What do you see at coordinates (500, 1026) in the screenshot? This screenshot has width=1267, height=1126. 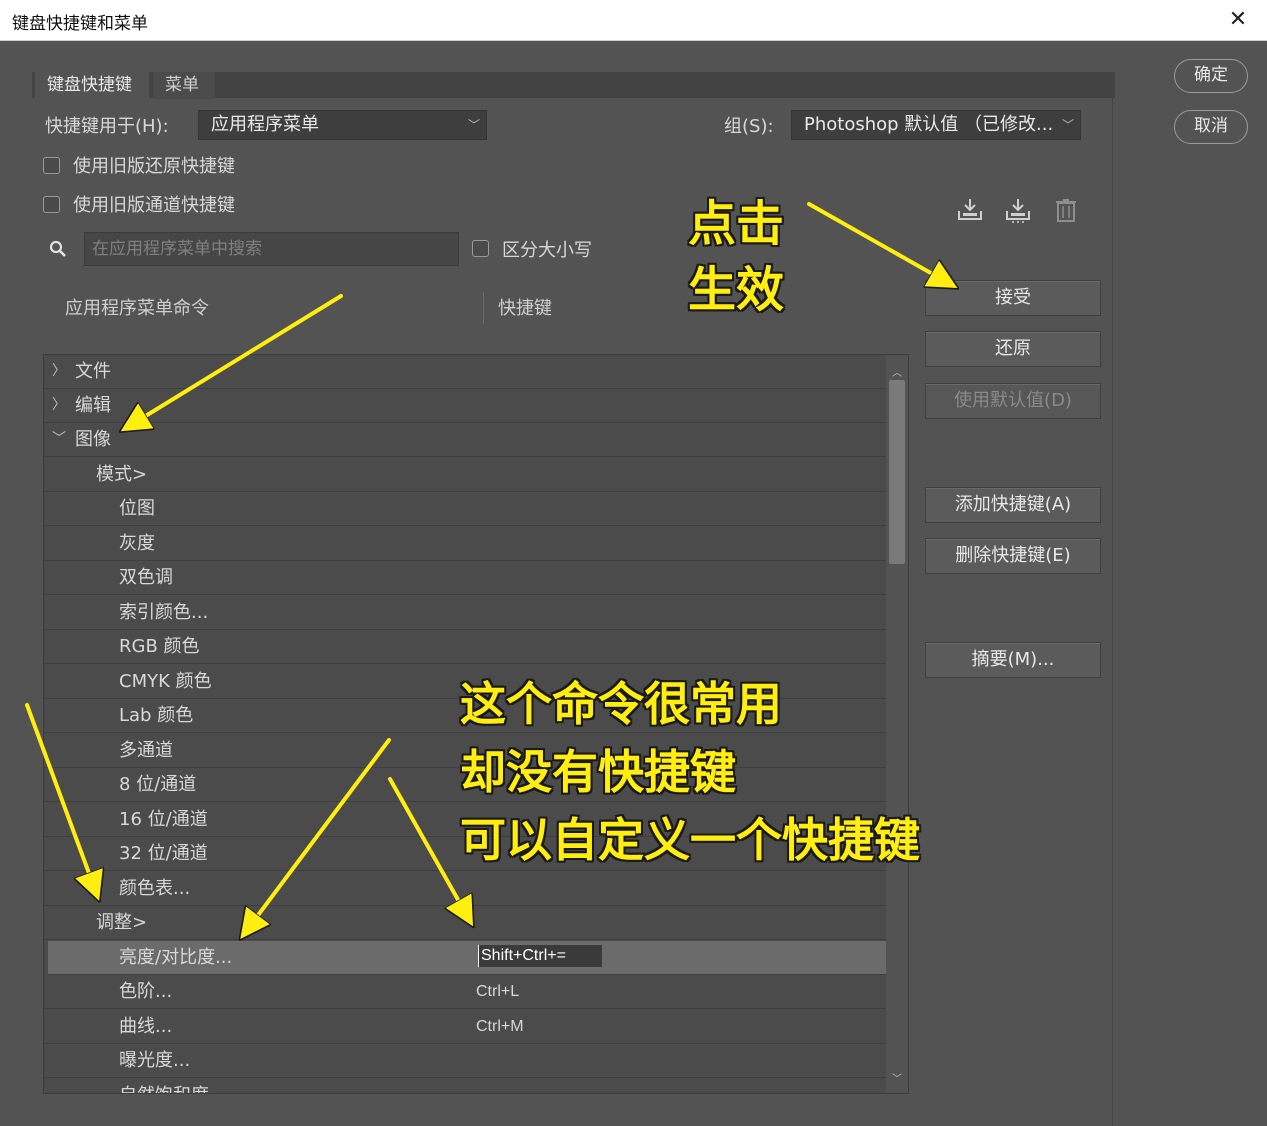 I see `shortcut-value: Ctrl+M` at bounding box center [500, 1026].